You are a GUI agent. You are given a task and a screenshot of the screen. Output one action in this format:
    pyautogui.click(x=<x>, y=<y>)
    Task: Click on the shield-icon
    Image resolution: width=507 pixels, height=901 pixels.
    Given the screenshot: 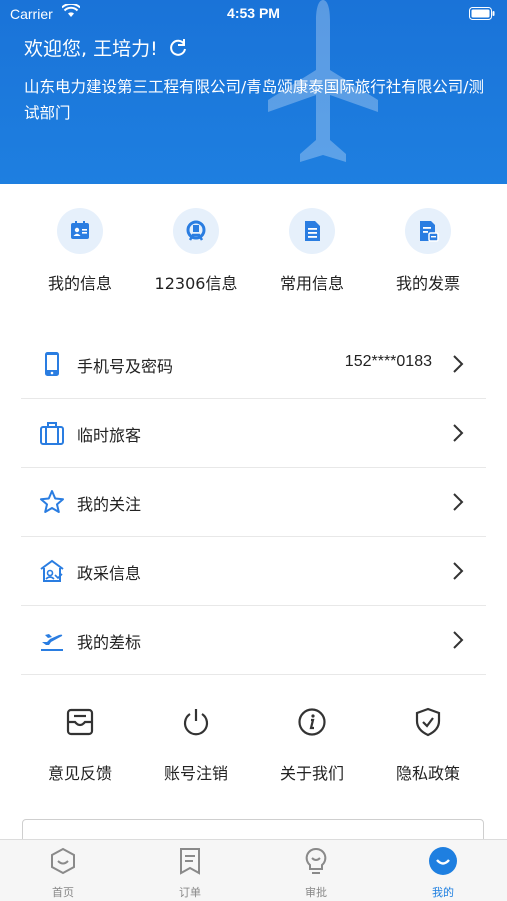 What is the action you would take?
    pyautogui.click(x=428, y=722)
    